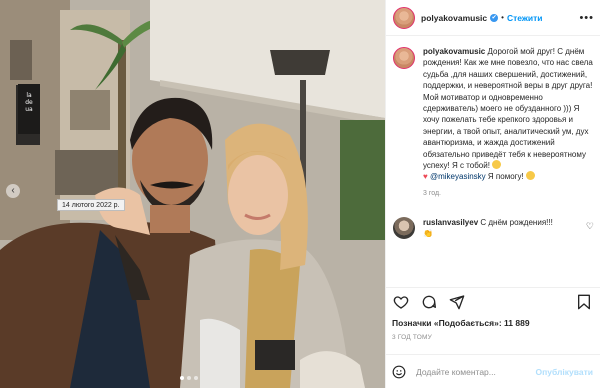  Describe the element at coordinates (454, 51) in the screenshot. I see `caption-username: polyakovamusic` at that location.